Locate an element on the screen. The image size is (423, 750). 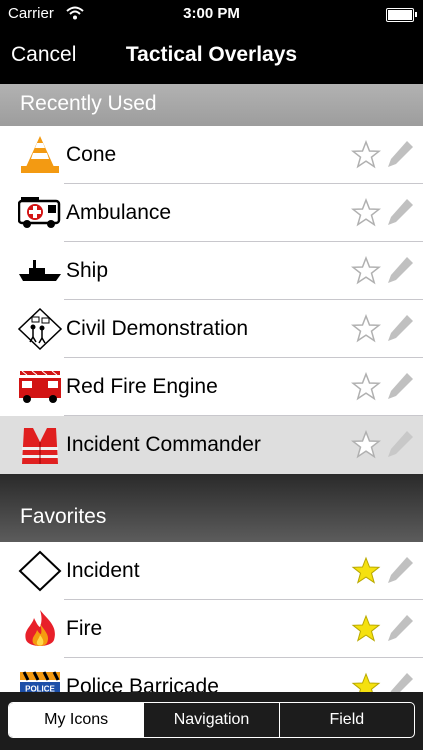
battery-icon is located at coordinates (401, 15).